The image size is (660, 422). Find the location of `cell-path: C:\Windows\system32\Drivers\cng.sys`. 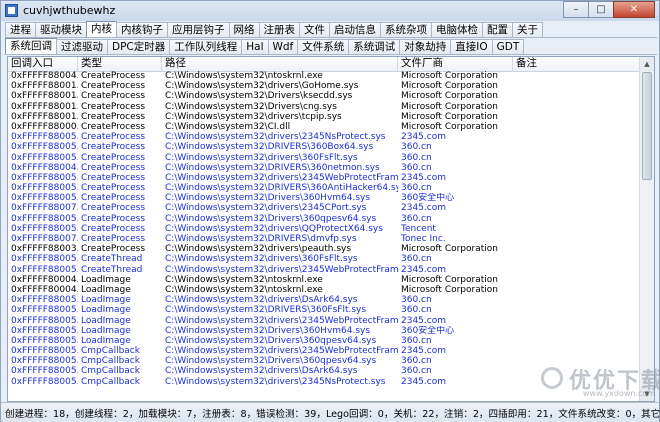

cell-path: C:\Windows\system32\Drivers\cng.sys is located at coordinates (251, 106).